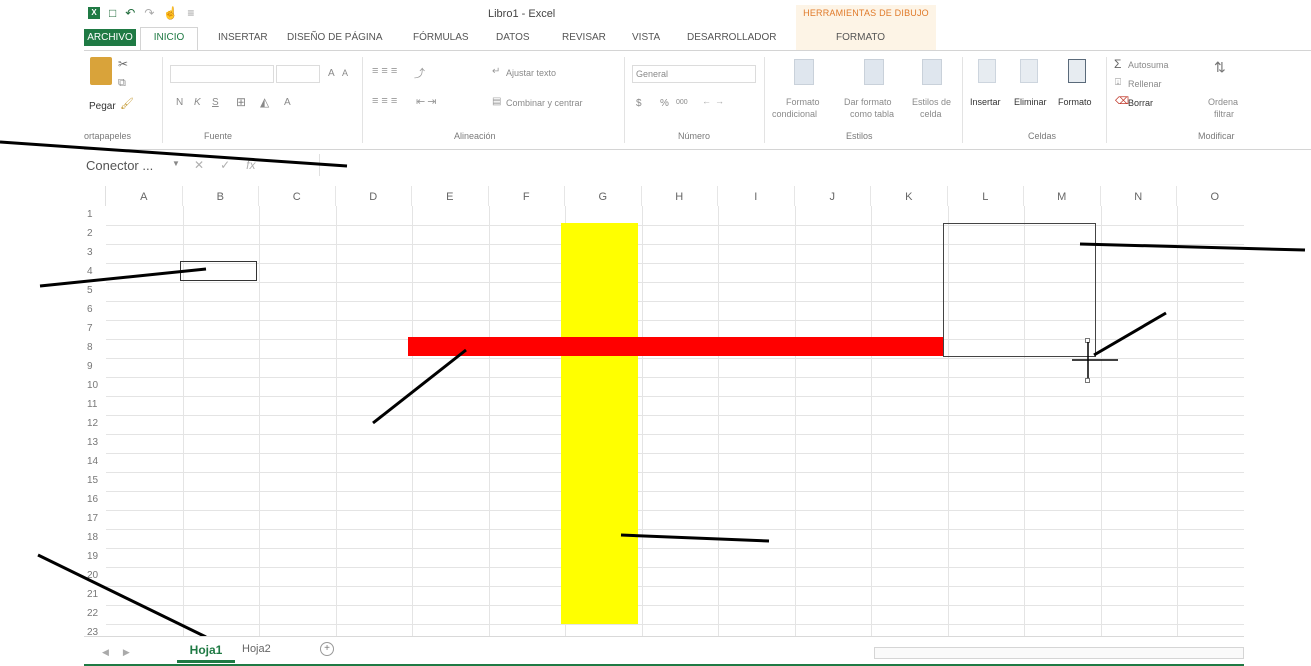 The height and width of the screenshot is (666, 1311). What do you see at coordinates (664, 651) in the screenshot?
I see `sheet-tab-bar: ◀▶ Hoja1 Hoja2 +` at bounding box center [664, 651].